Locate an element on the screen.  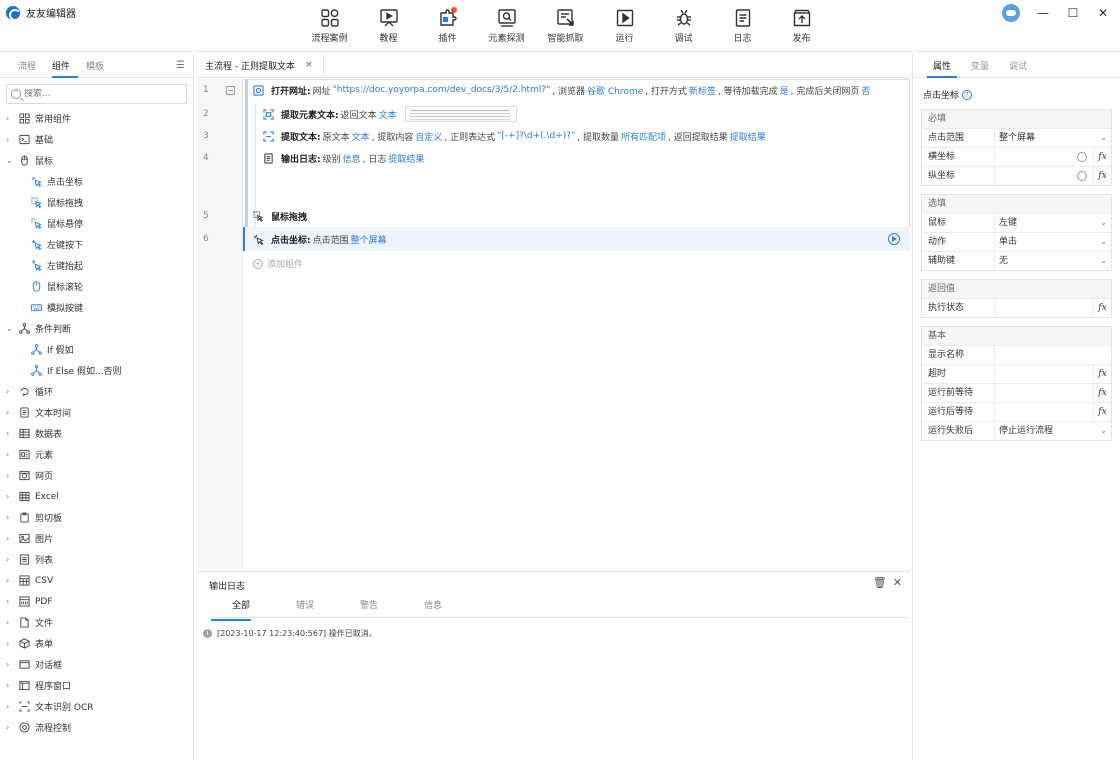
tree-item-category: › 循环 is located at coordinates (96, 391).